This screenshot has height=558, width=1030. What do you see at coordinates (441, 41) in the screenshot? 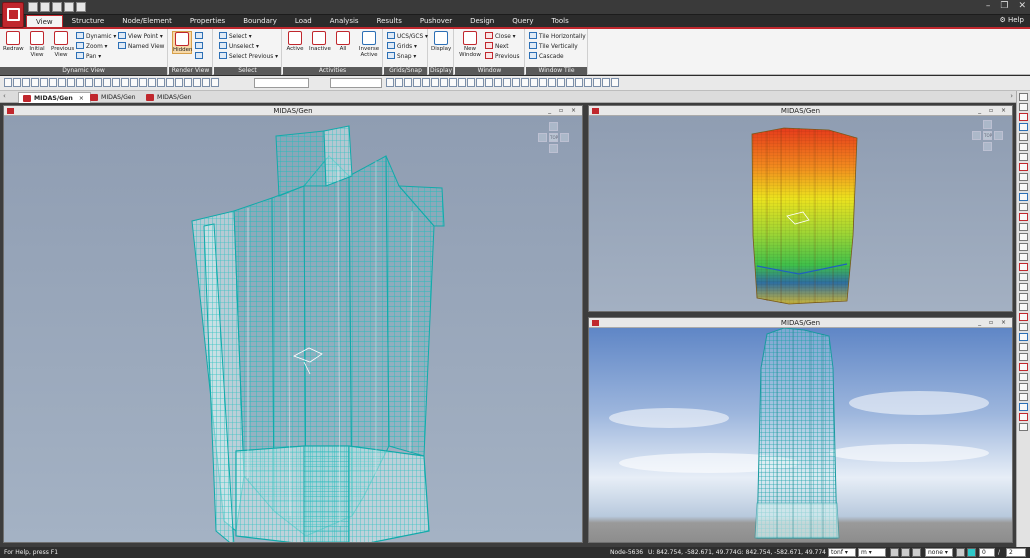
I see `display-button: Display` at bounding box center [441, 41].